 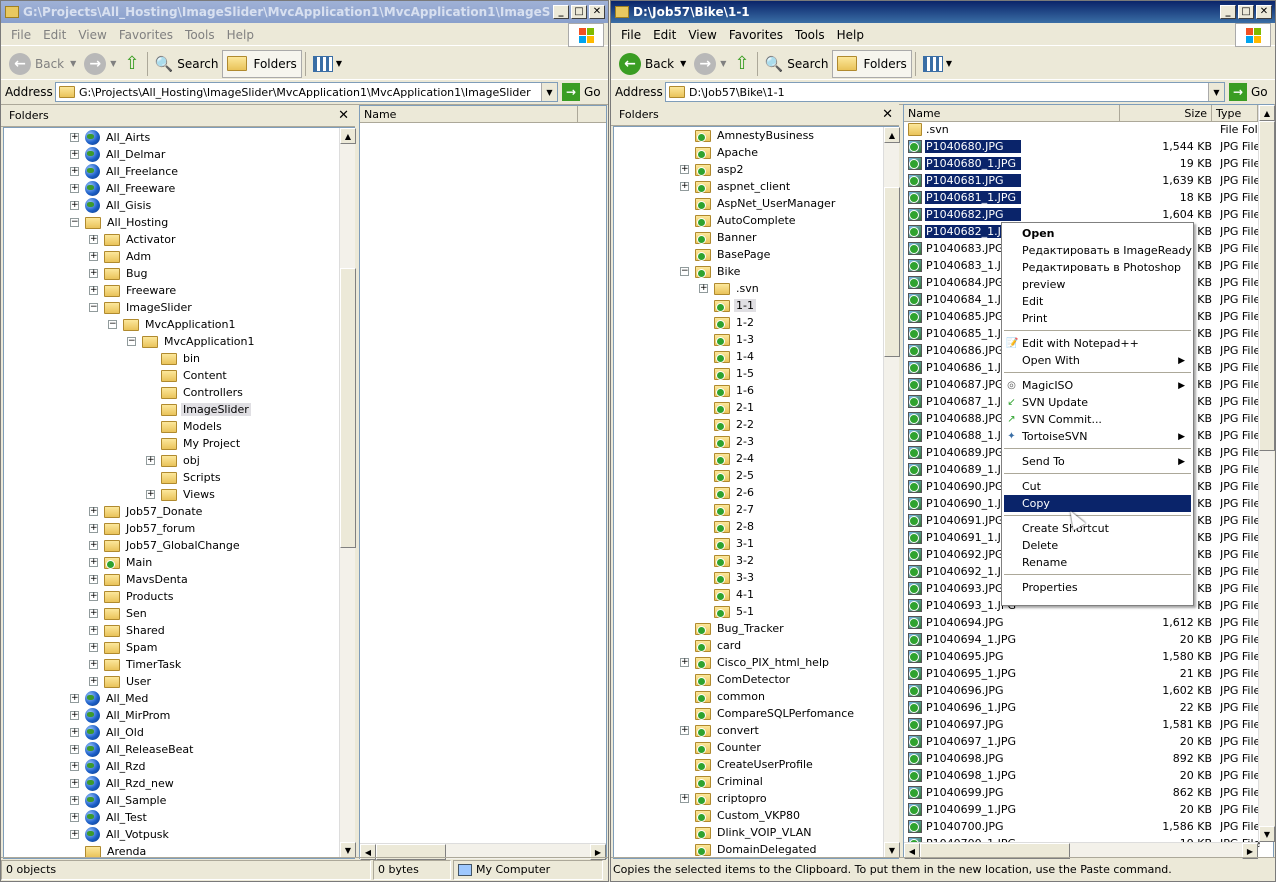 What do you see at coordinates (111, 205) in the screenshot?
I see `tree-item: + All_Gisis` at bounding box center [111, 205].